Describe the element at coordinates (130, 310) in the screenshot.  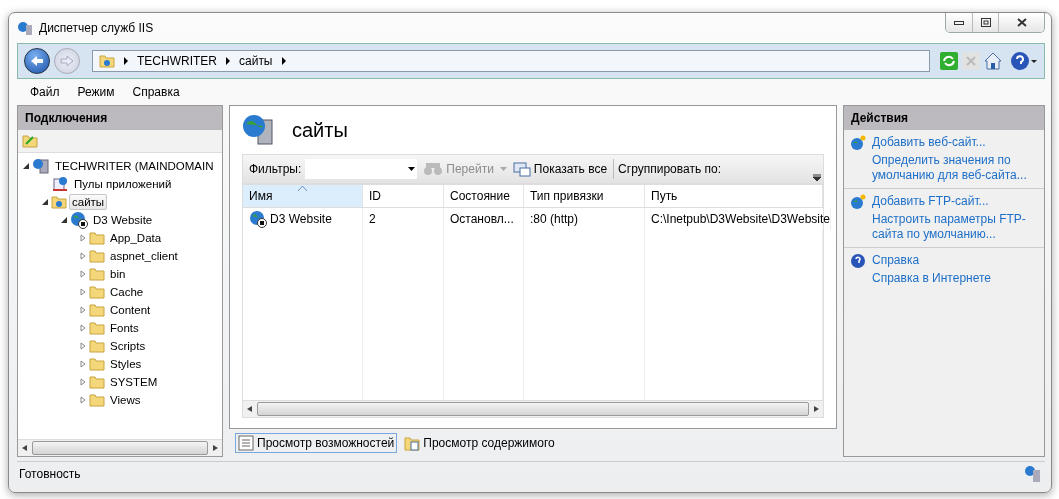
I see `tree-item: Content` at that location.